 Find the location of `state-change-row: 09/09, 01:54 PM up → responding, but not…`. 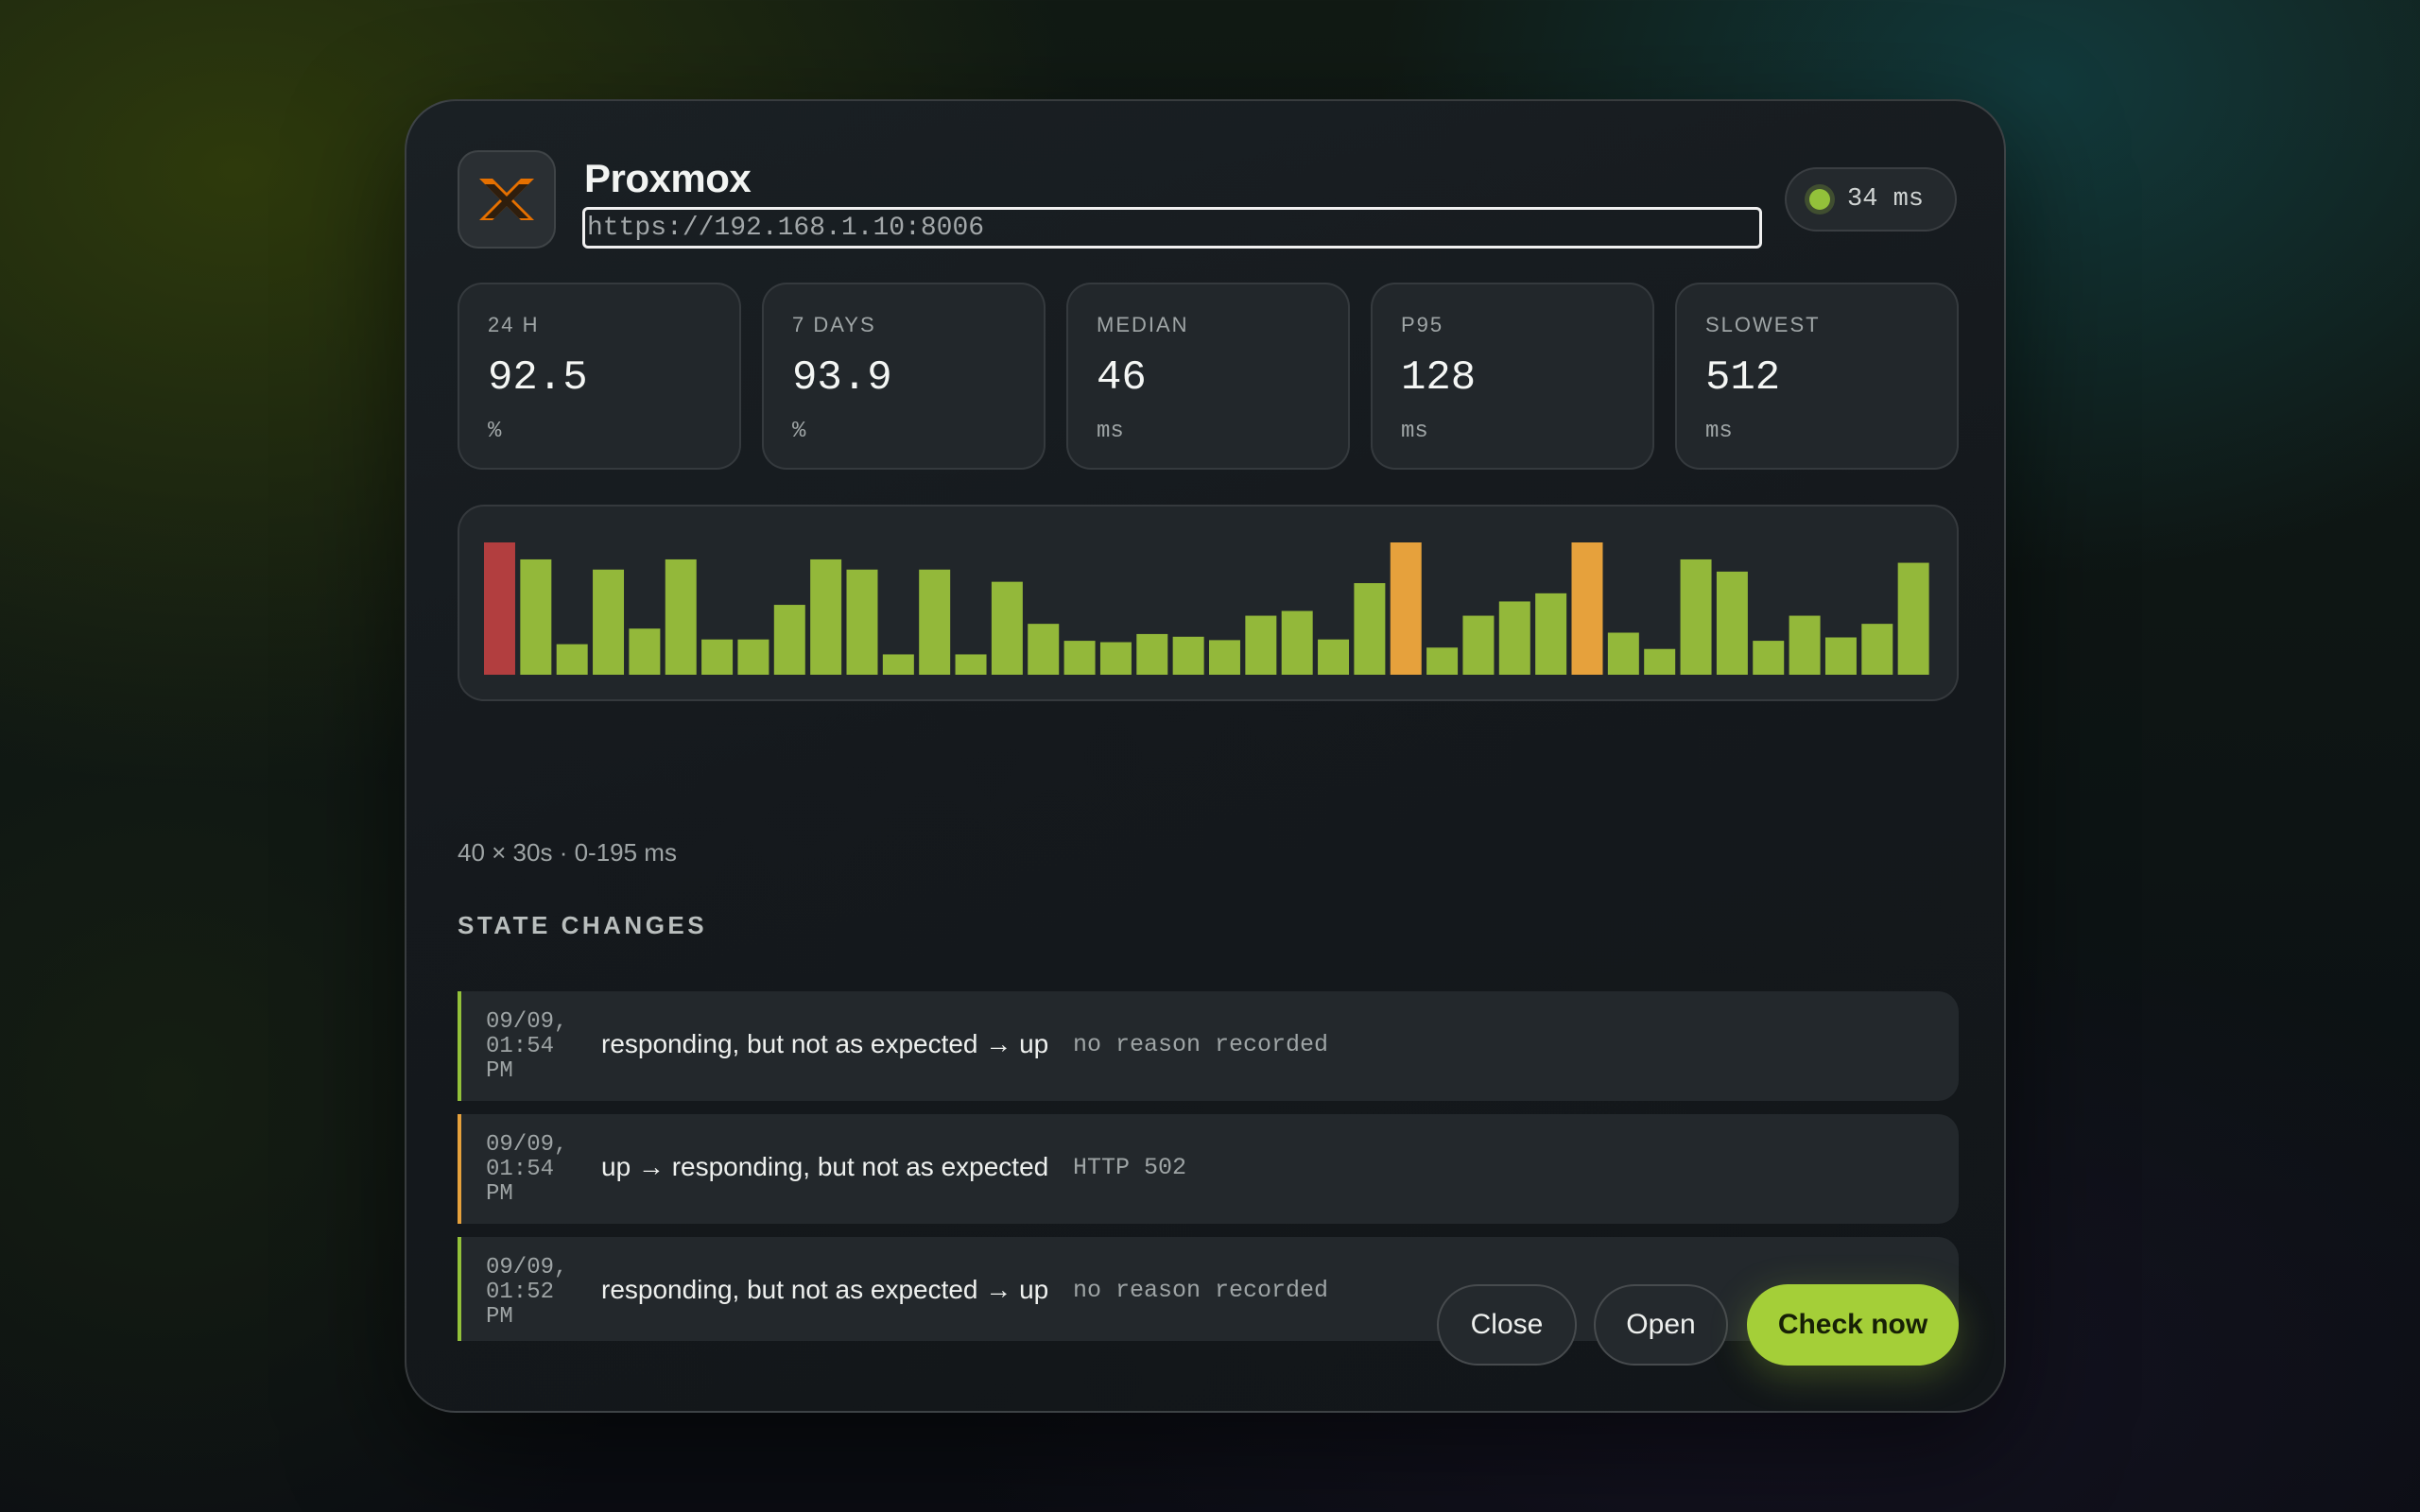

state-change-row: 09/09, 01:54 PM up → responding, but not… is located at coordinates (1208, 1169).